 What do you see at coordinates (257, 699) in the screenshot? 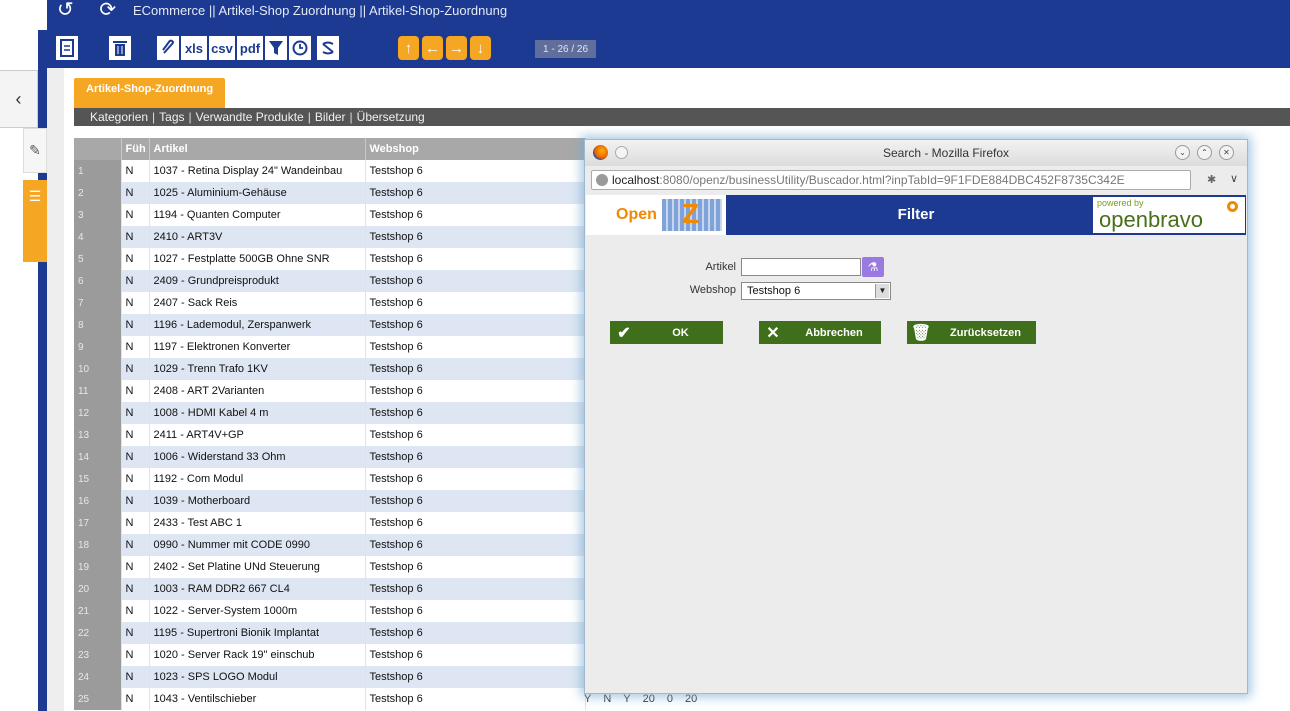
I see `artikel-cell: 1043 - Ventilschieber` at bounding box center [257, 699].